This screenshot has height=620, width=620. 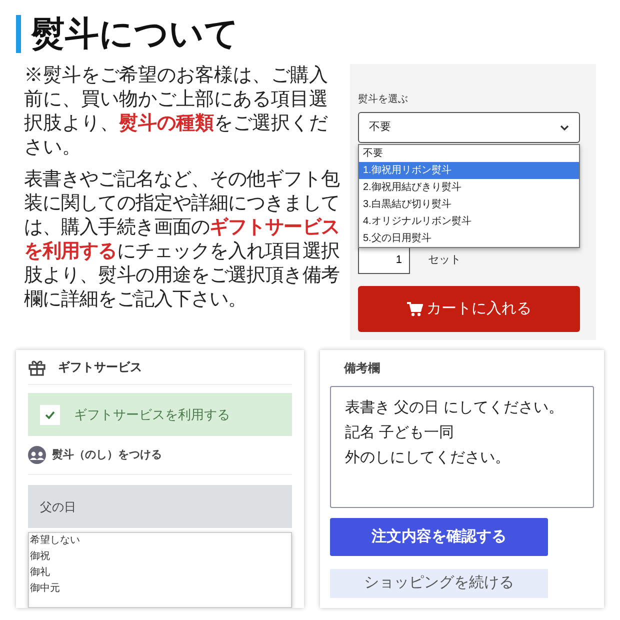 What do you see at coordinates (100, 367) in the screenshot?
I see `section-heading: ギフトサービス` at bounding box center [100, 367].